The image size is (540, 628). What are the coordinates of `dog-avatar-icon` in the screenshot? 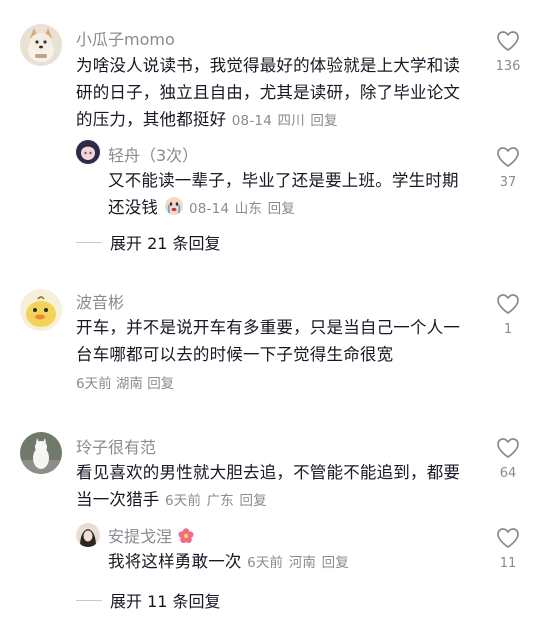 It's located at (41, 45).